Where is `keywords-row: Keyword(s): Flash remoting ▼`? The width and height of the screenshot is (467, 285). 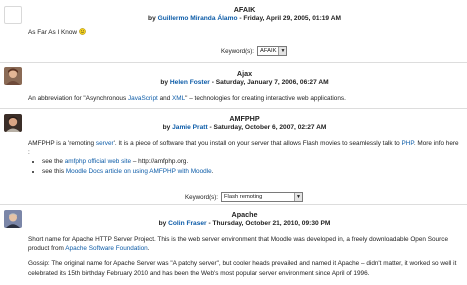
keywords-row: Keyword(s): Flash remoting ▼ is located at coordinates (244, 197).